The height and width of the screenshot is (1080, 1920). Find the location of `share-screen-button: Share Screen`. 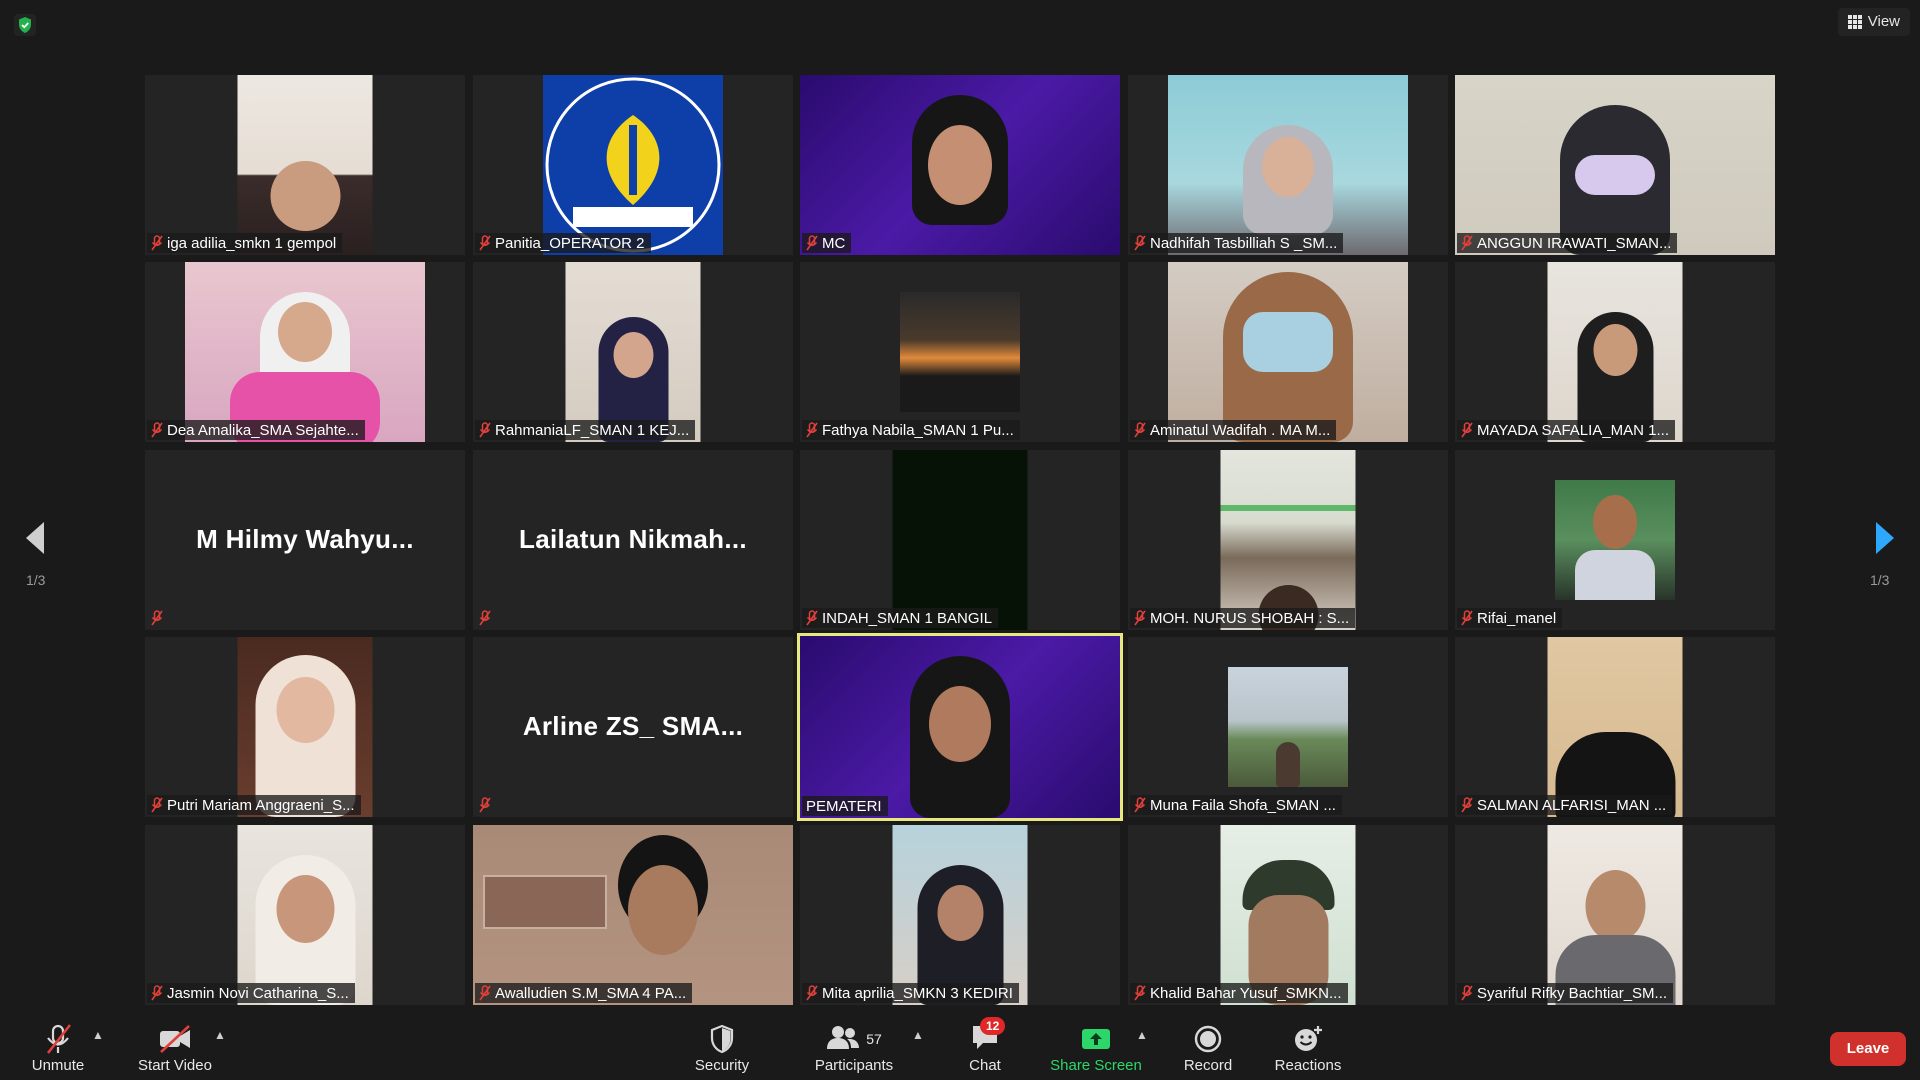

share-screen-button: Share Screen is located at coordinates (1096, 1047).